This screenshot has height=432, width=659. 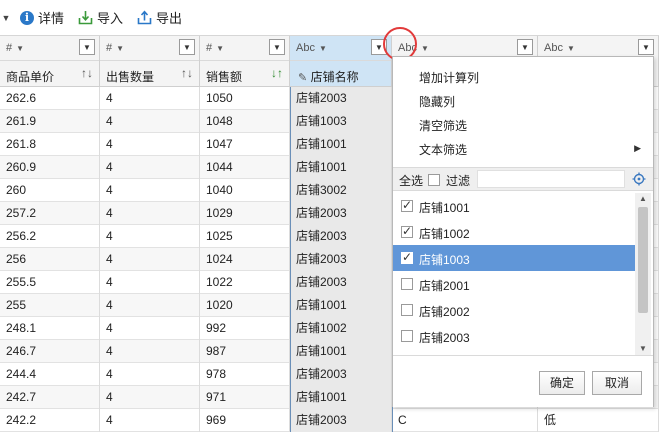 What do you see at coordinates (341, 121) in the screenshot?
I see `table-cell: 店铺1003` at bounding box center [341, 121].